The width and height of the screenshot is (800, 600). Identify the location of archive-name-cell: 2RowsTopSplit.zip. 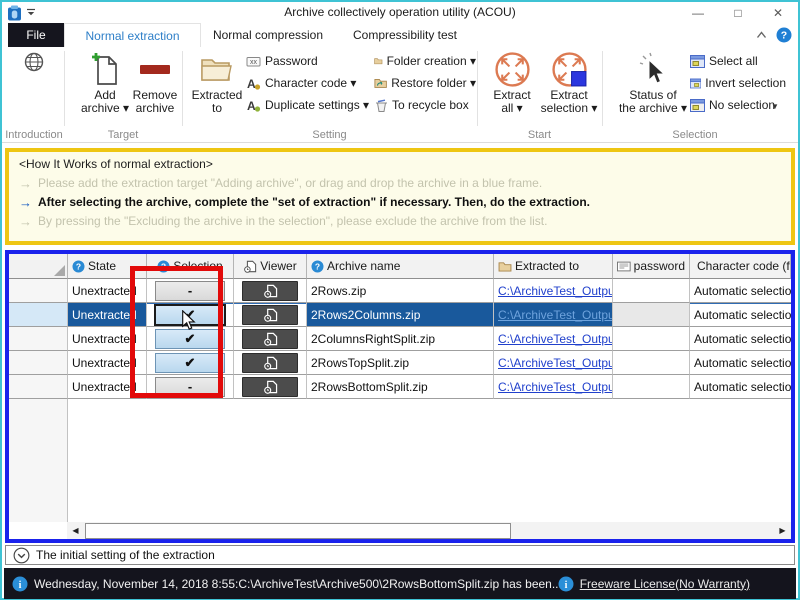
(400, 363).